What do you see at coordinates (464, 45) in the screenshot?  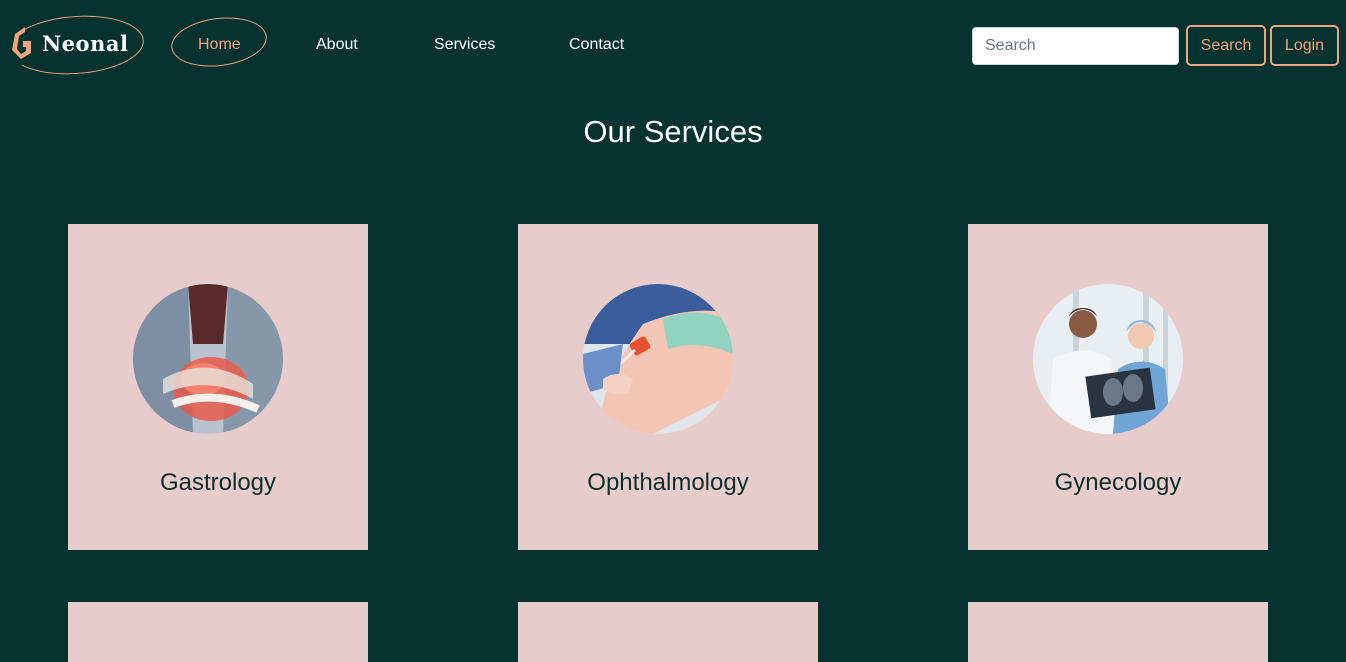 I see `nav-link-services: Services` at bounding box center [464, 45].